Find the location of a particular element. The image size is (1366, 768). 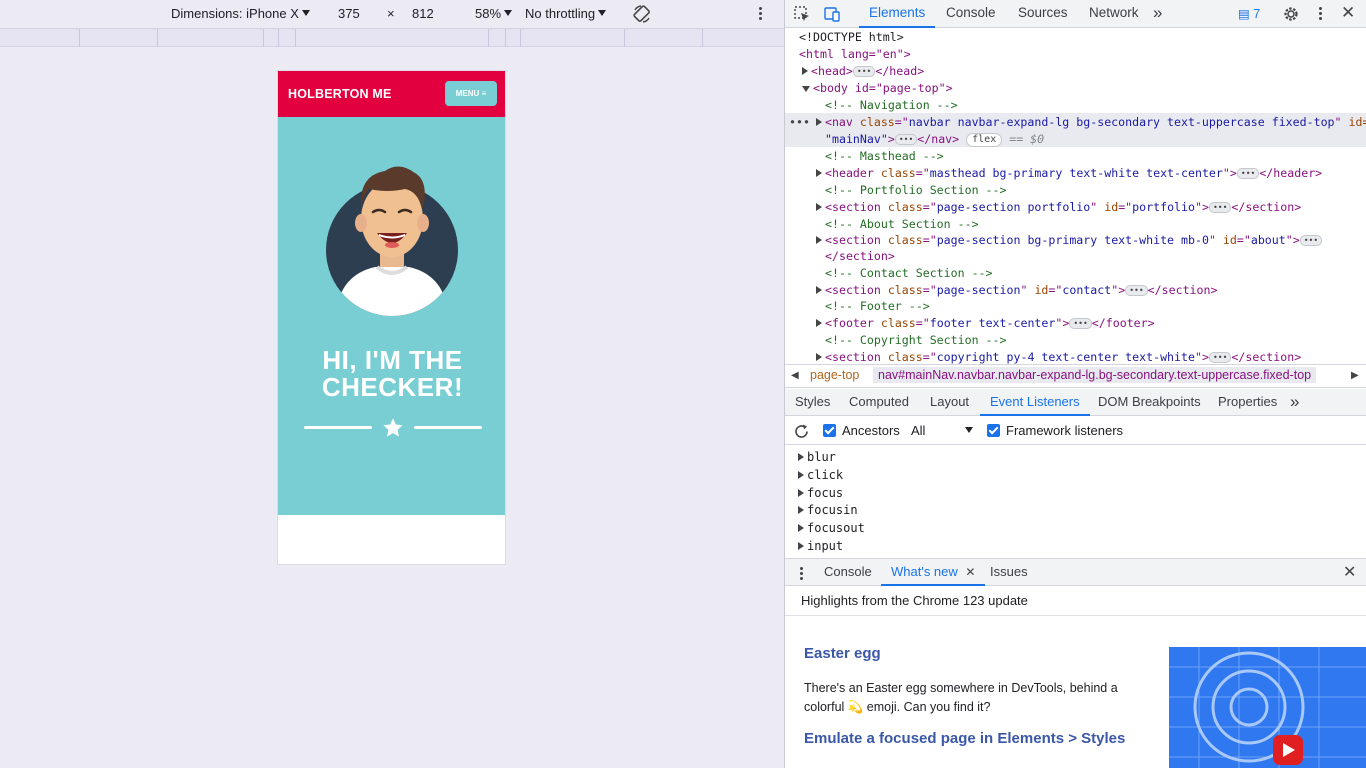

drawer-menu-icon is located at coordinates (801, 573).